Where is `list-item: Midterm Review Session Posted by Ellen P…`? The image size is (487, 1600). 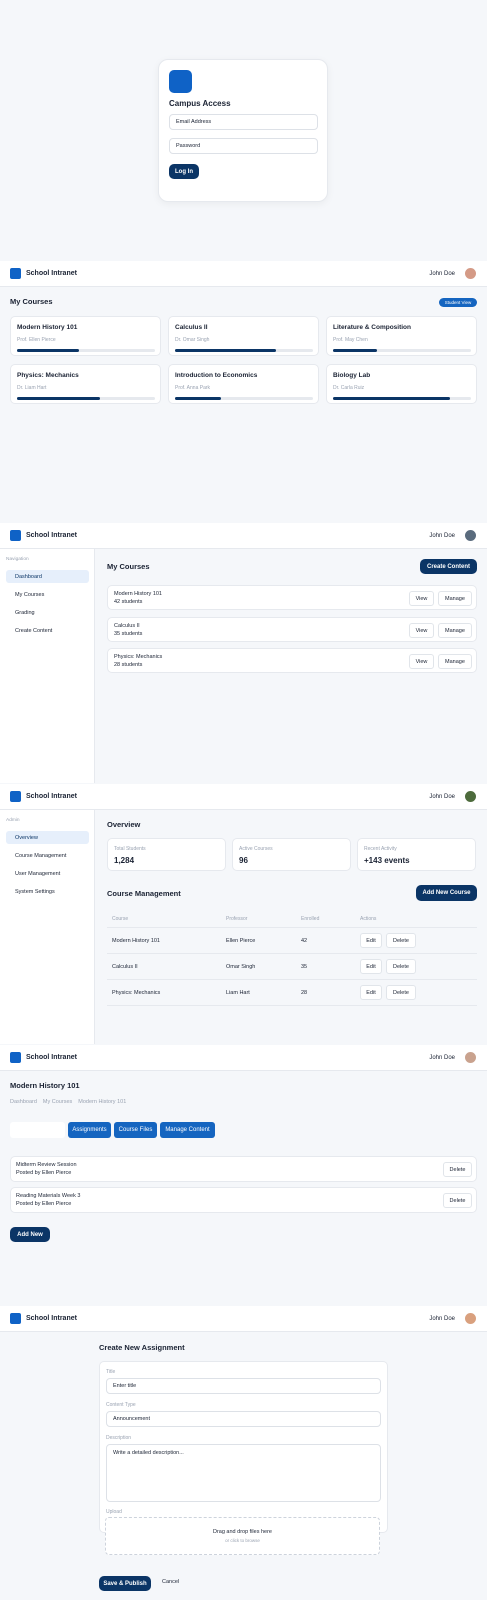
list-item: Midterm Review Session Posted by Ellen P… is located at coordinates (243, 1169).